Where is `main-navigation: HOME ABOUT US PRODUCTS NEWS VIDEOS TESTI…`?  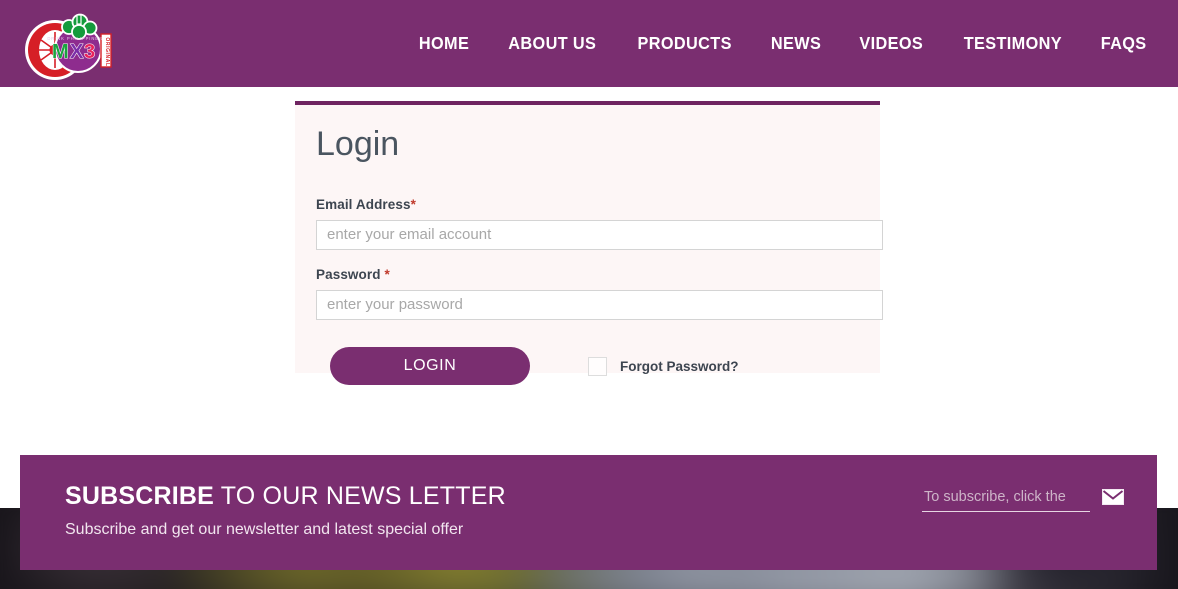 main-navigation: HOME ABOUT US PRODUCTS NEWS VIDEOS TESTI… is located at coordinates (789, 43).